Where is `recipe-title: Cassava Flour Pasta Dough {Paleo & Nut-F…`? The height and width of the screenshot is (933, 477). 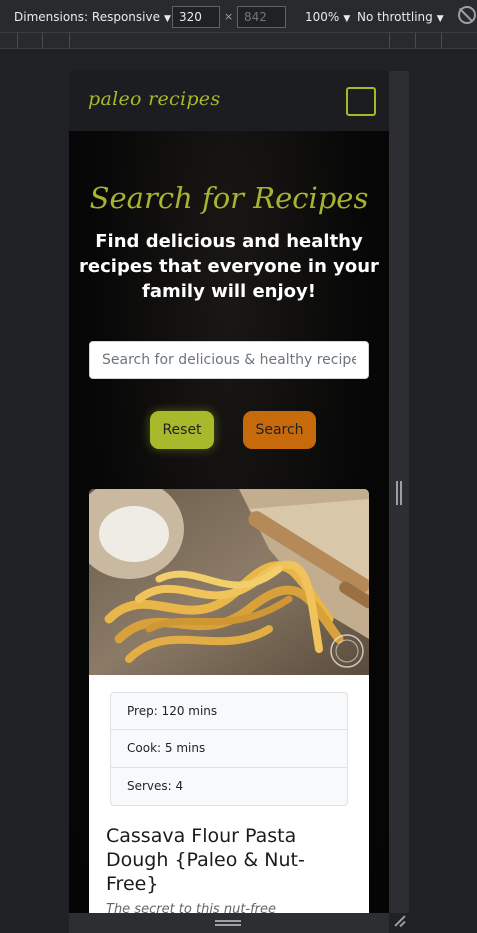
recipe-title: Cassava Flour Pasta Dough {Paleo & Nut-F… is located at coordinates (231, 860).